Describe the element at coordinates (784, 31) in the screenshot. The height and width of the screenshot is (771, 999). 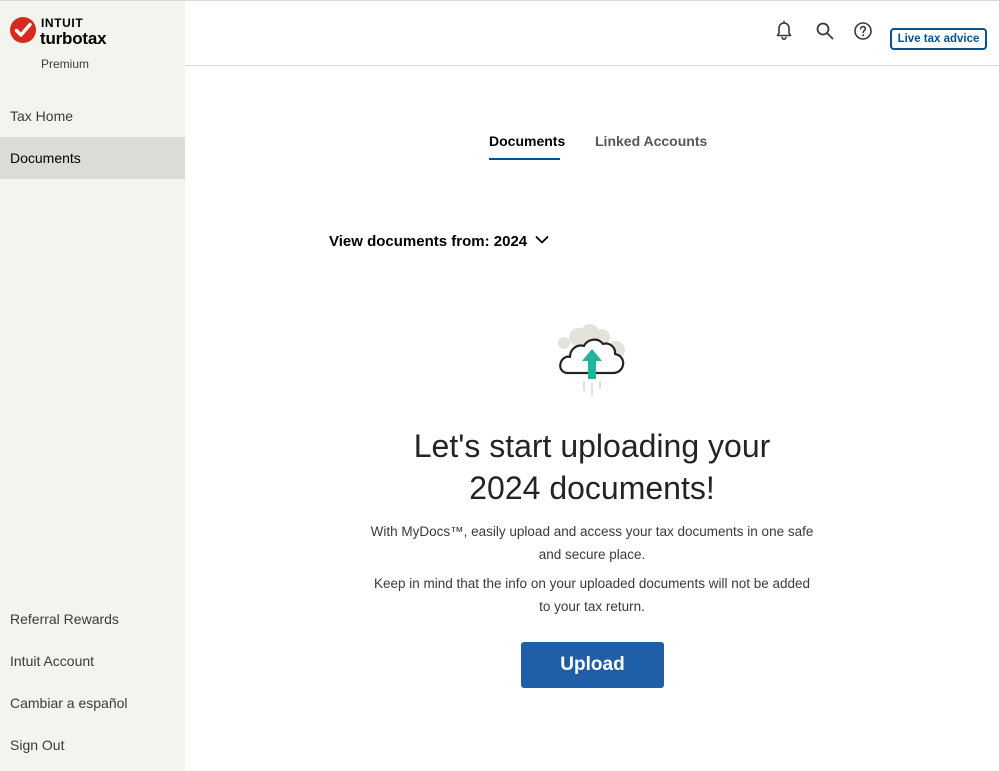
I see `bell-icon` at that location.